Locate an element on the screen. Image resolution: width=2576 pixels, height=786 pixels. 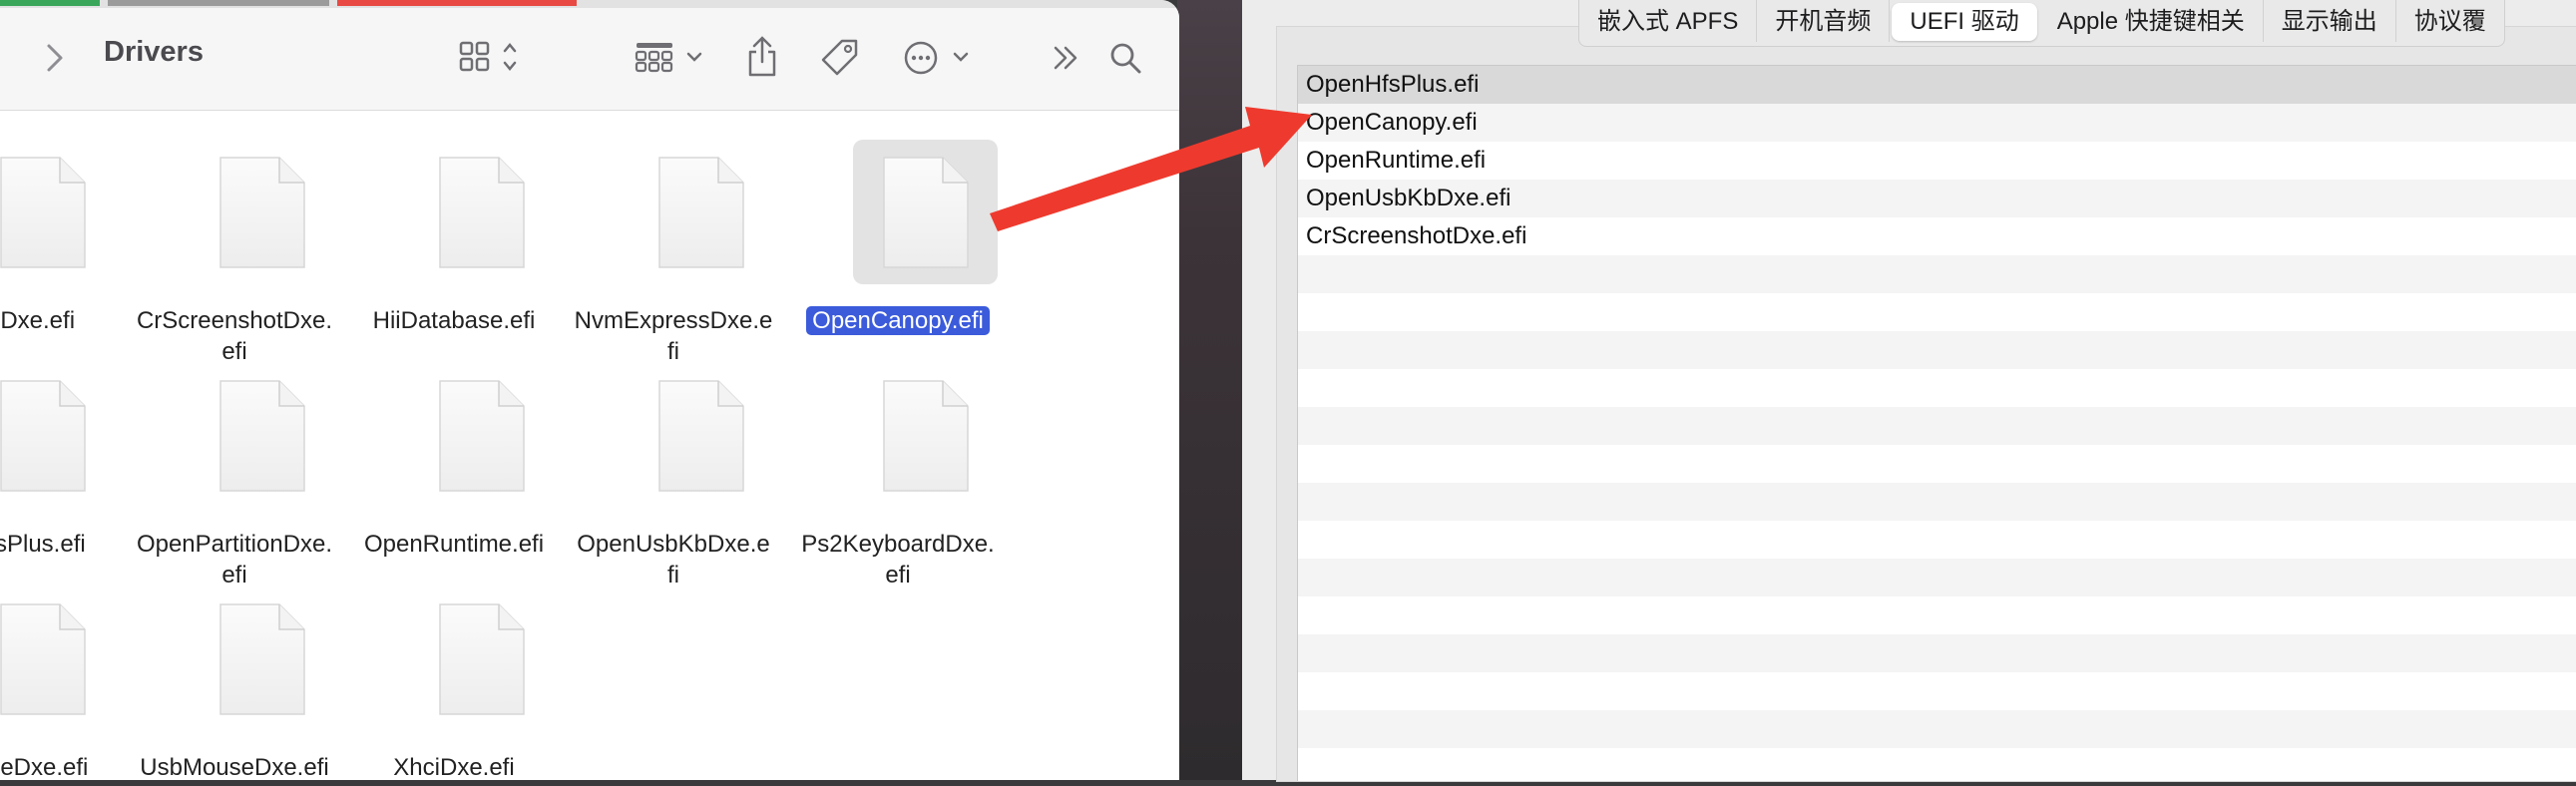
tab-0: 嵌入式 APFS is located at coordinates (1668, 21).